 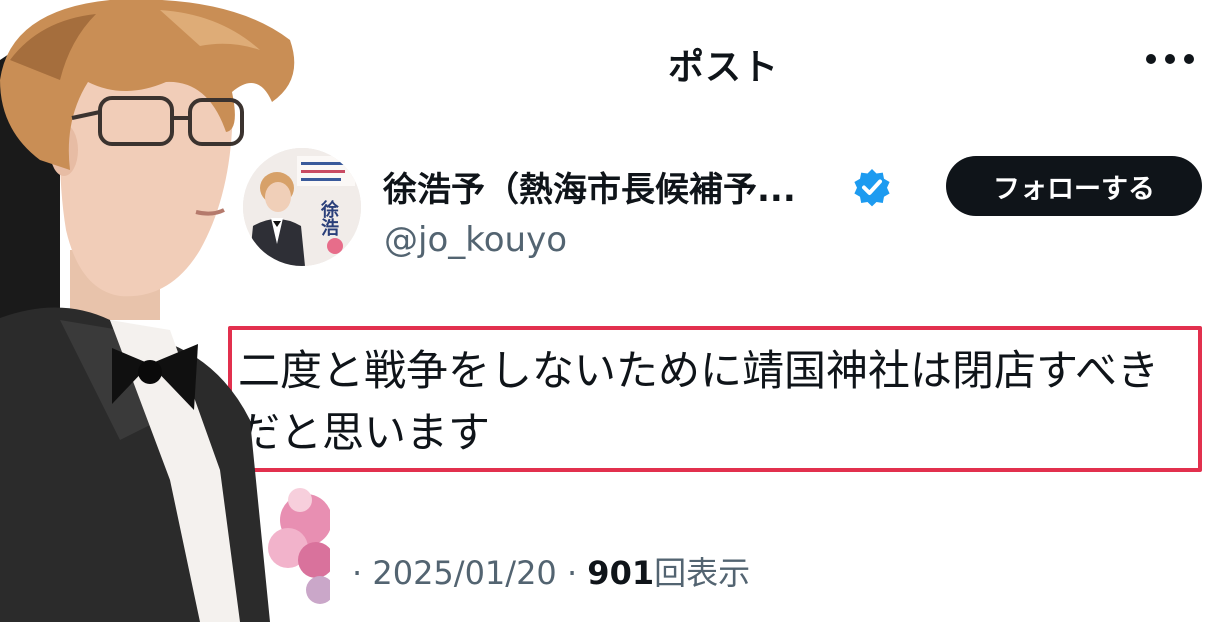 What do you see at coordinates (464, 573) in the screenshot?
I see `post-date: 2025/01/20` at bounding box center [464, 573].